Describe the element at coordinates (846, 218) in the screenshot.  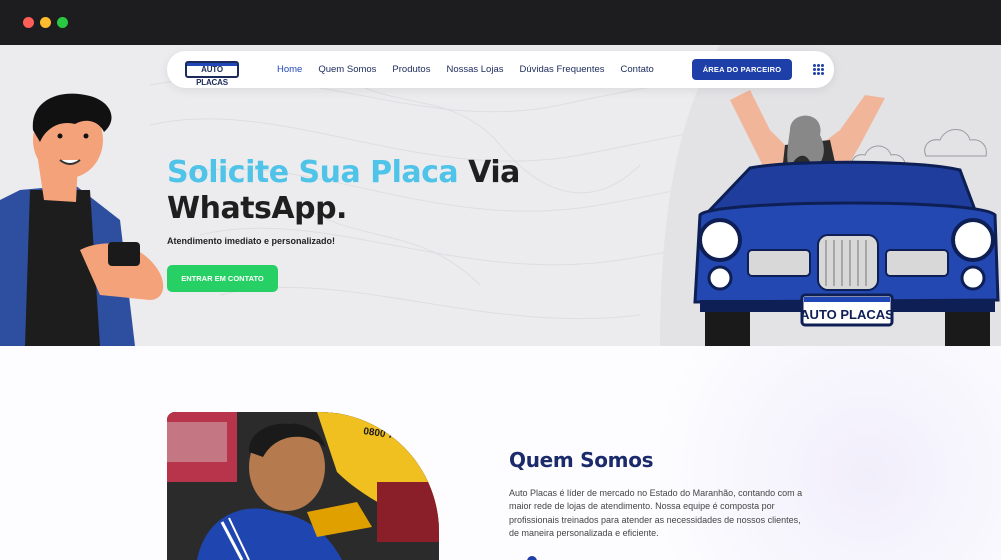
I see `convertible-car-illustration: AUTO PLACAS` at that location.